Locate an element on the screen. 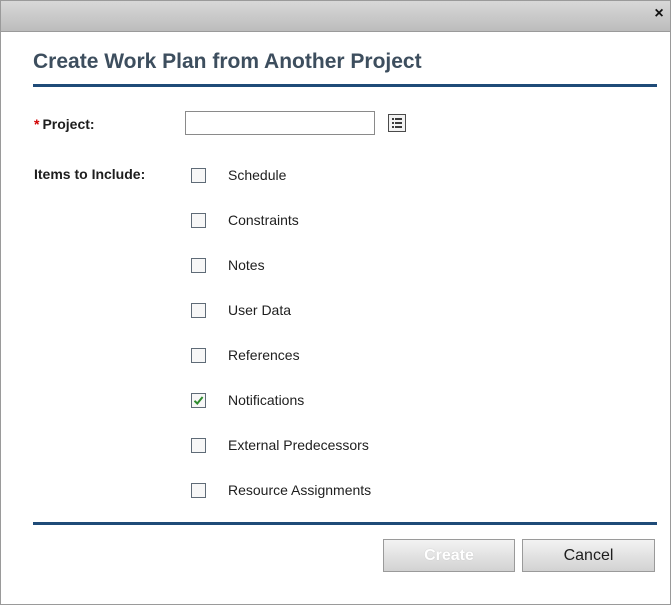 This screenshot has height=605, width=671. items-to-include-label: Items to Include: is located at coordinates (90, 174).